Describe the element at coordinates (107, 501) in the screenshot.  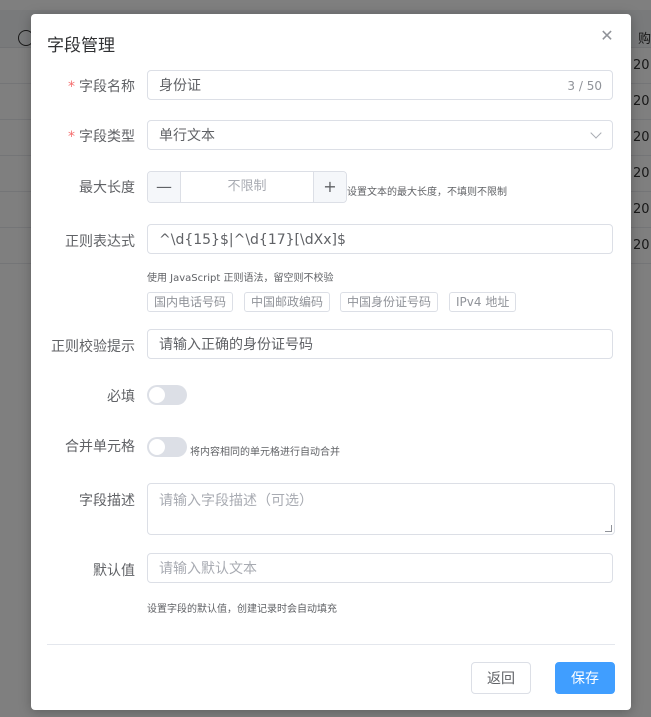
I see `description-label: 字段描述` at that location.